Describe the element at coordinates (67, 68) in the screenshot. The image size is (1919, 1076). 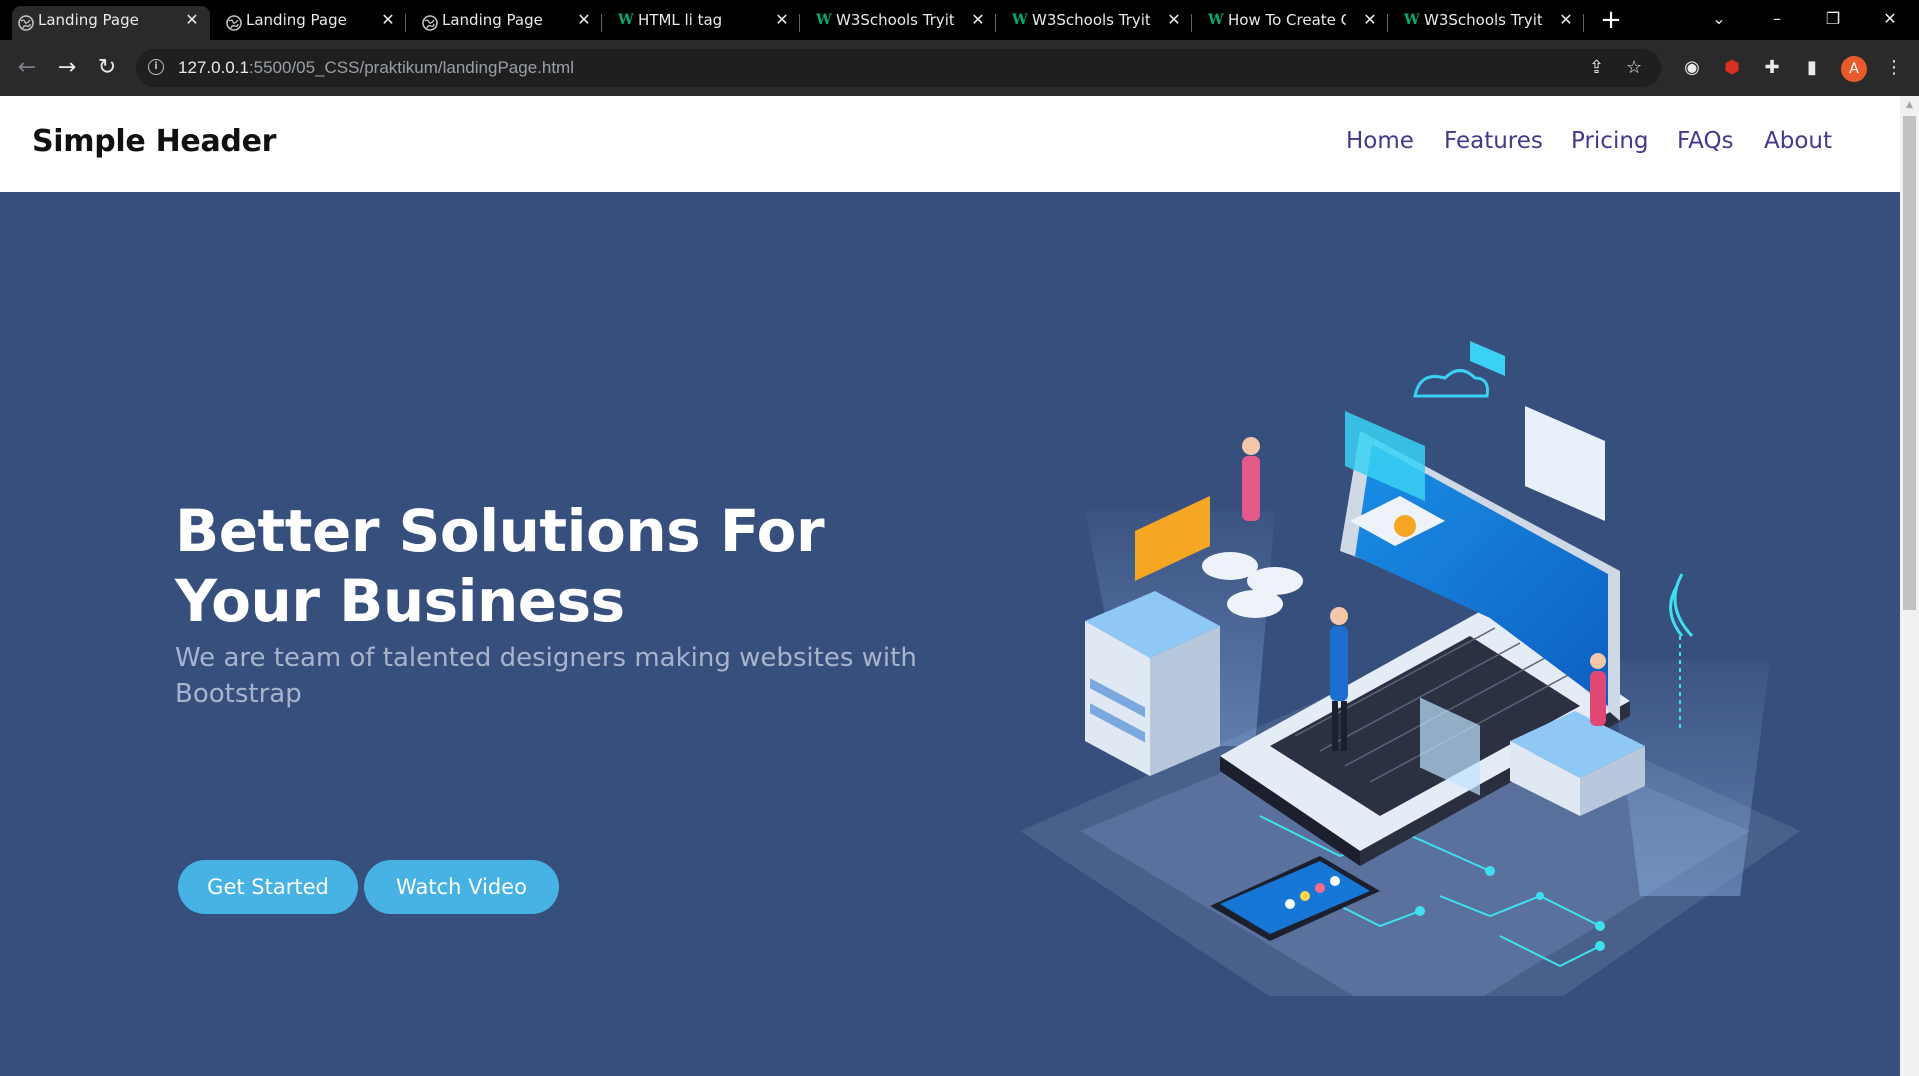
I see `forward-icon: →` at that location.